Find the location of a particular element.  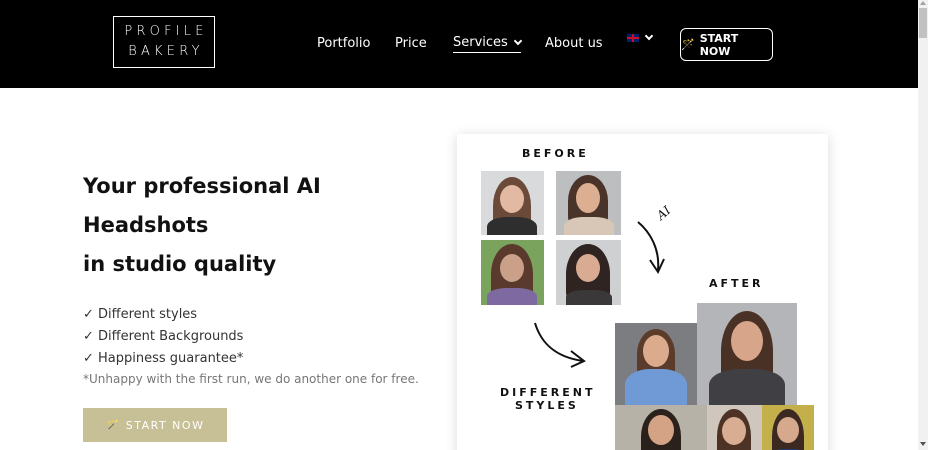

nav-portfolio: Portfolio is located at coordinates (343, 44).